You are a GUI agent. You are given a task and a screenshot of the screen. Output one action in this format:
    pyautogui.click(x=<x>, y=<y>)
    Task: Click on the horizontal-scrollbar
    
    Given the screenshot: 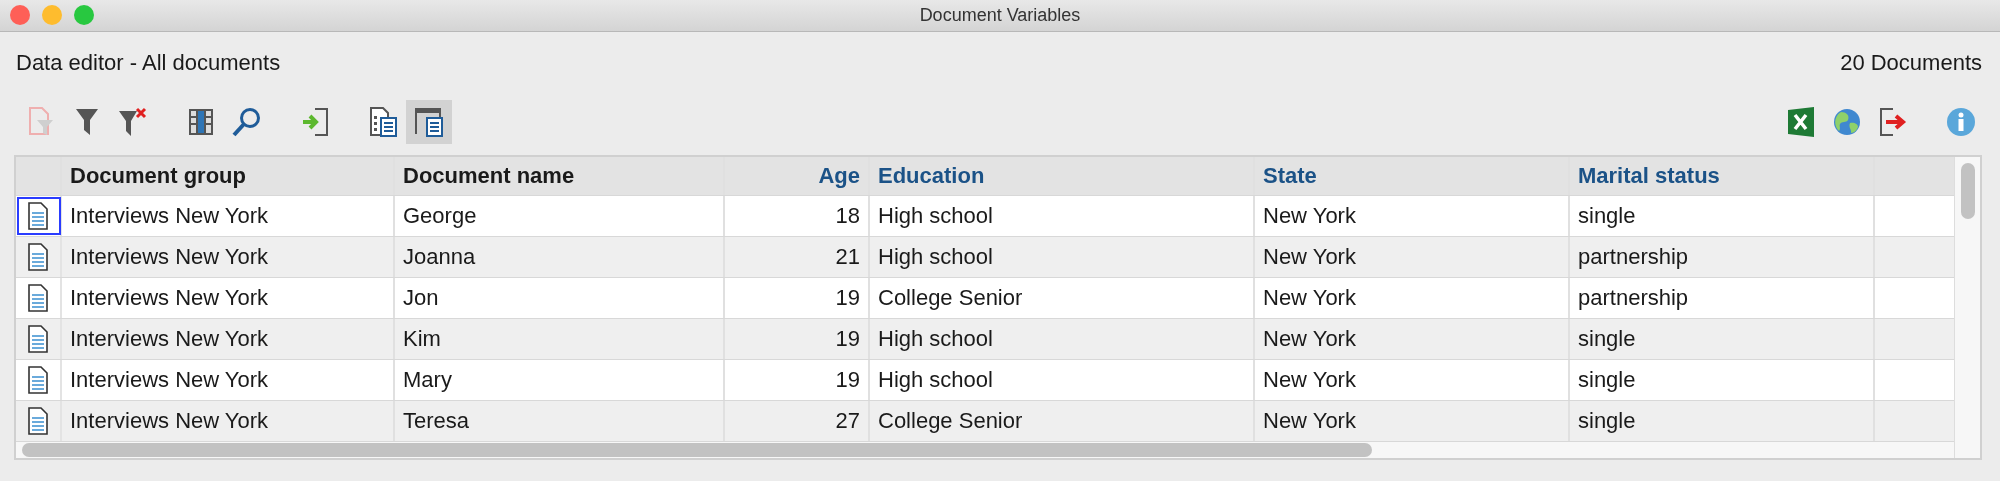 What is the action you would take?
    pyautogui.click(x=697, y=450)
    